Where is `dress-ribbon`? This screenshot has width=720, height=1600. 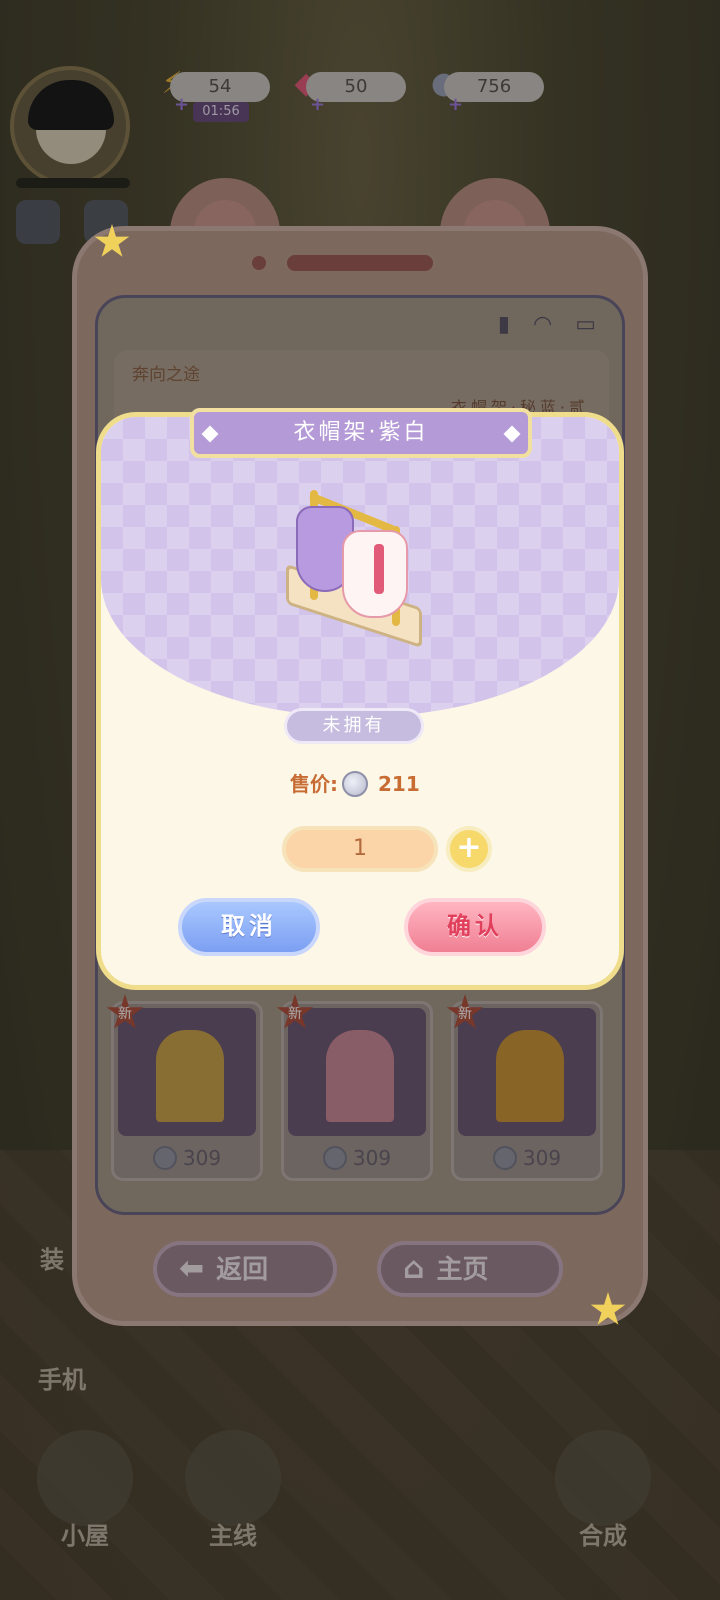
dress-ribbon is located at coordinates (379, 569).